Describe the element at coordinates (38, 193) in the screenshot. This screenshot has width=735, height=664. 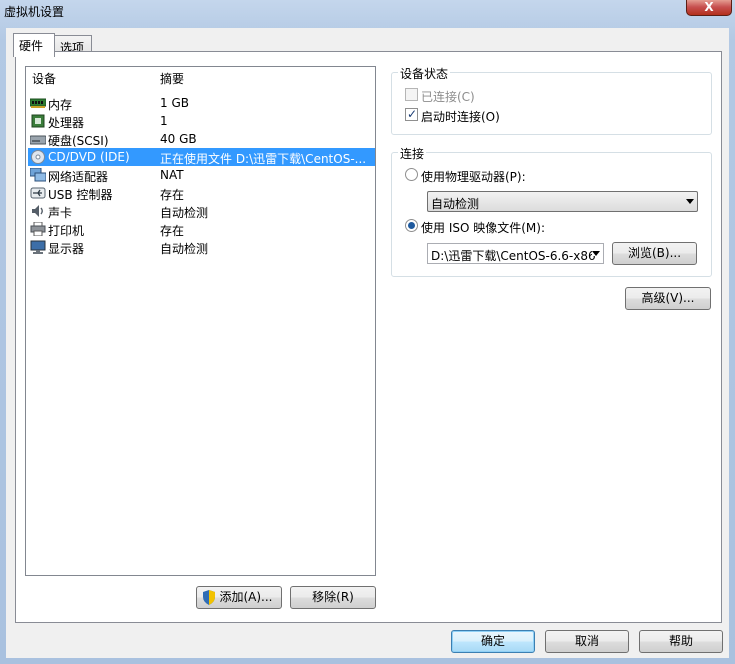
I see `usb-icon` at that location.